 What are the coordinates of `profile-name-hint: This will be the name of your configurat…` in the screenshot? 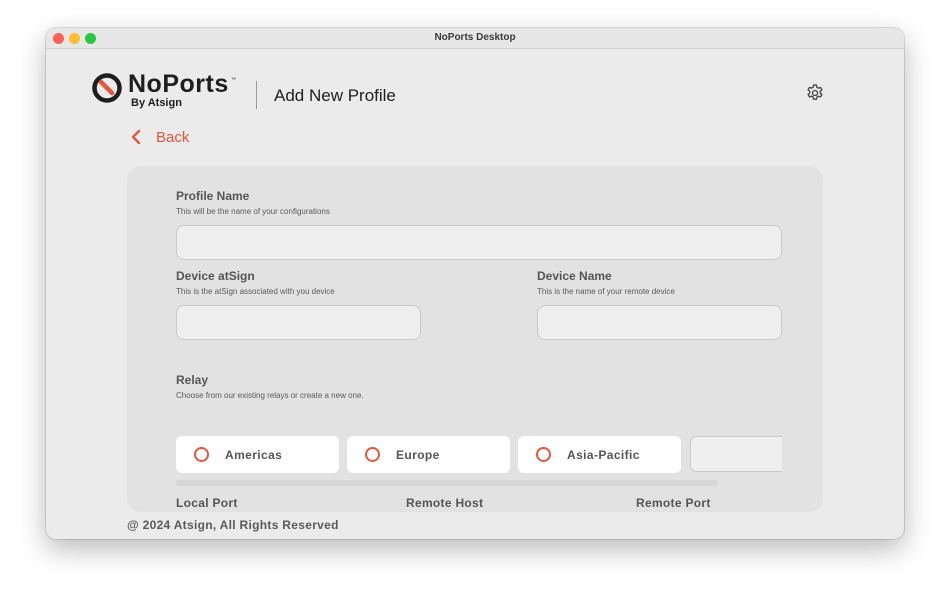 It's located at (253, 211).